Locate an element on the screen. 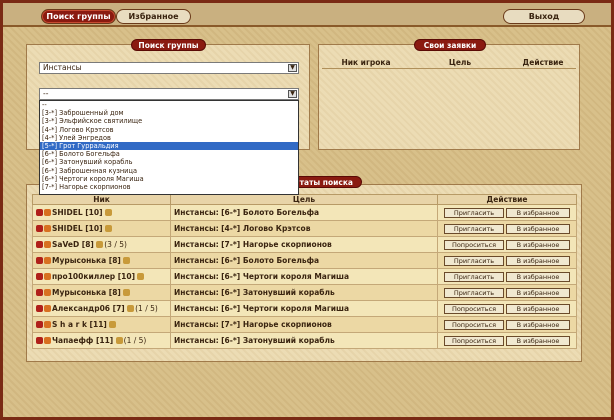 The image size is (614, 420). player-nick: Александр06 [7] is located at coordinates (88, 308).